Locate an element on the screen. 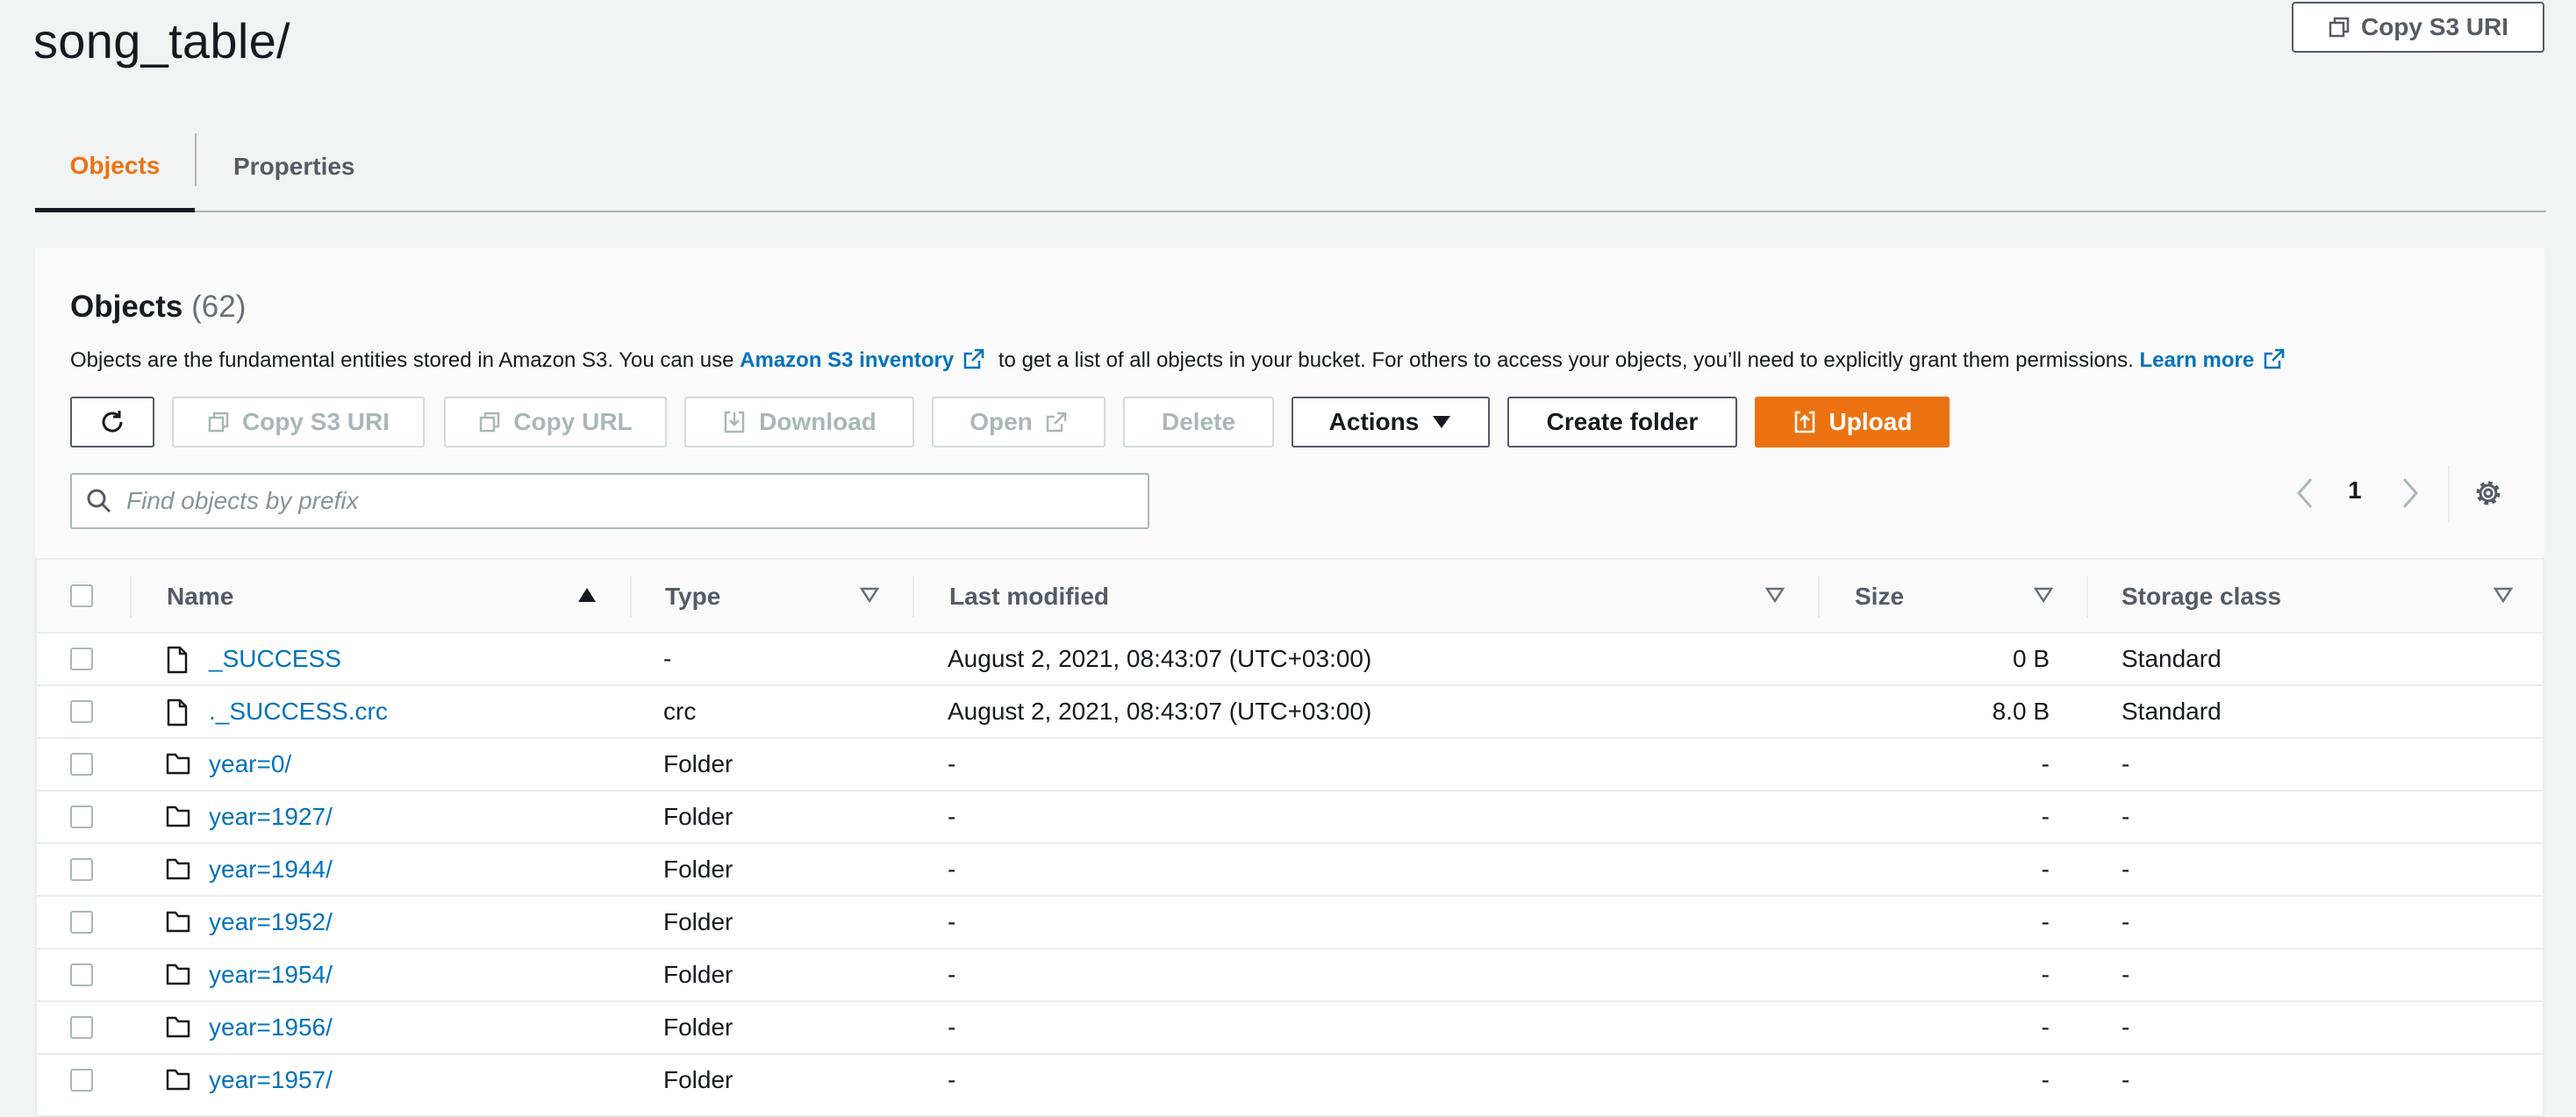 The height and width of the screenshot is (1117, 2576). tab-properties: Properties is located at coordinates (294, 167).